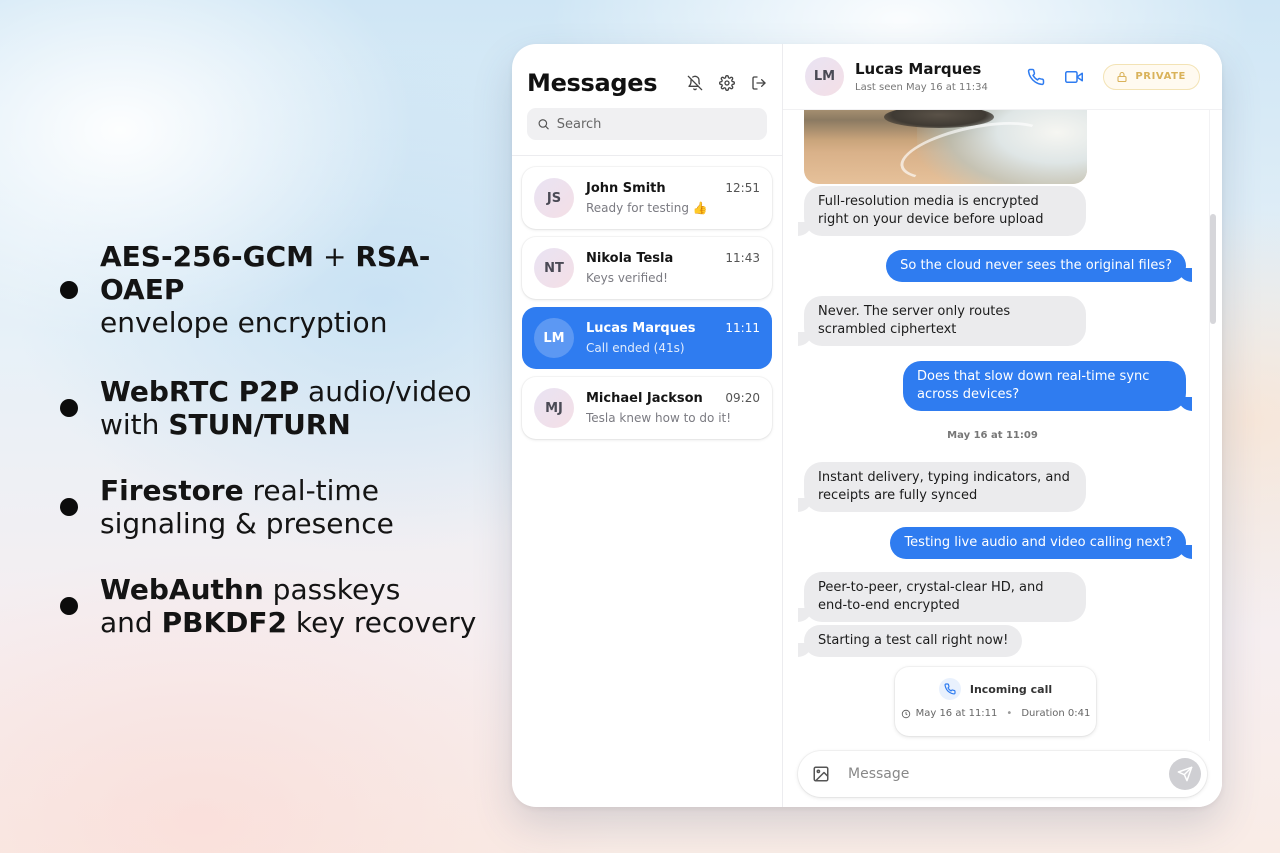 The width and height of the screenshot is (1280, 853). Describe the element at coordinates (1011, 689) in the screenshot. I see `call-title: Incoming call` at that location.